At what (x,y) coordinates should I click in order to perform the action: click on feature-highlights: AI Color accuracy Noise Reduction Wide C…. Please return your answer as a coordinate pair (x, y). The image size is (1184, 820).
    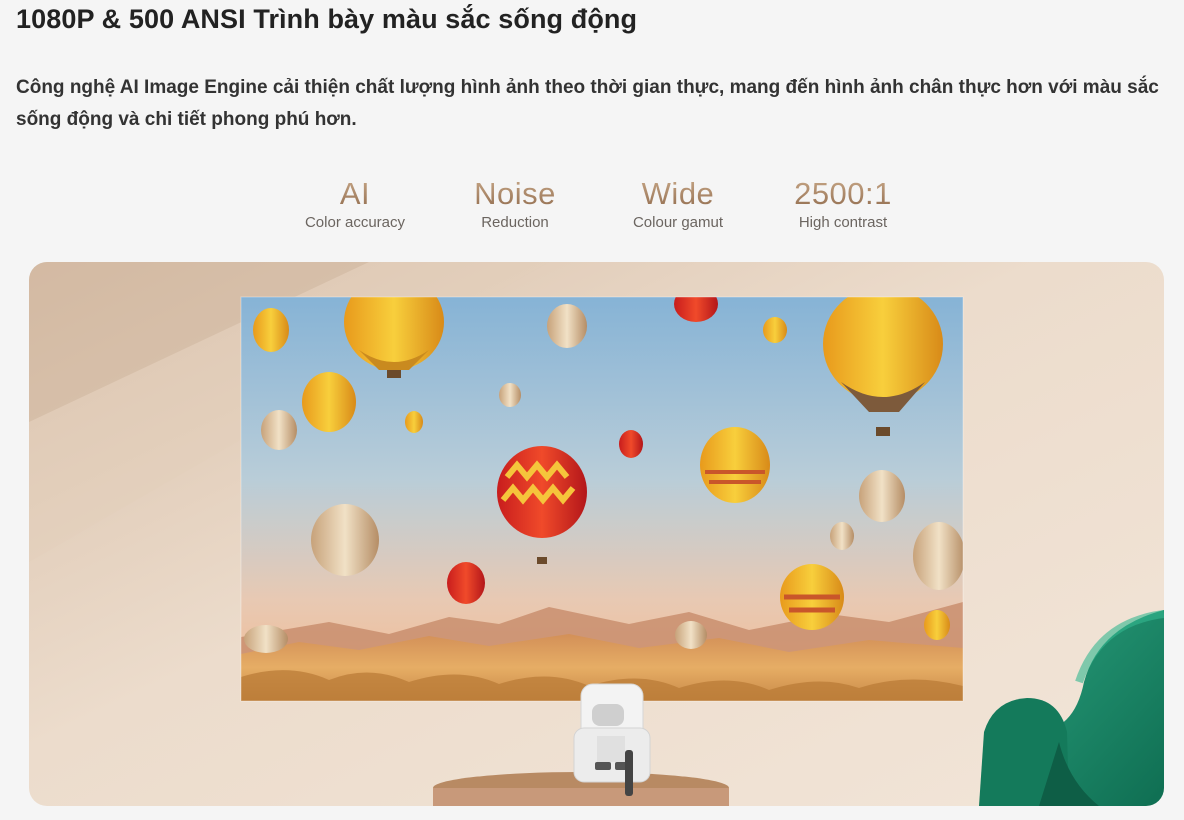
    Looking at the image, I should click on (600, 211).